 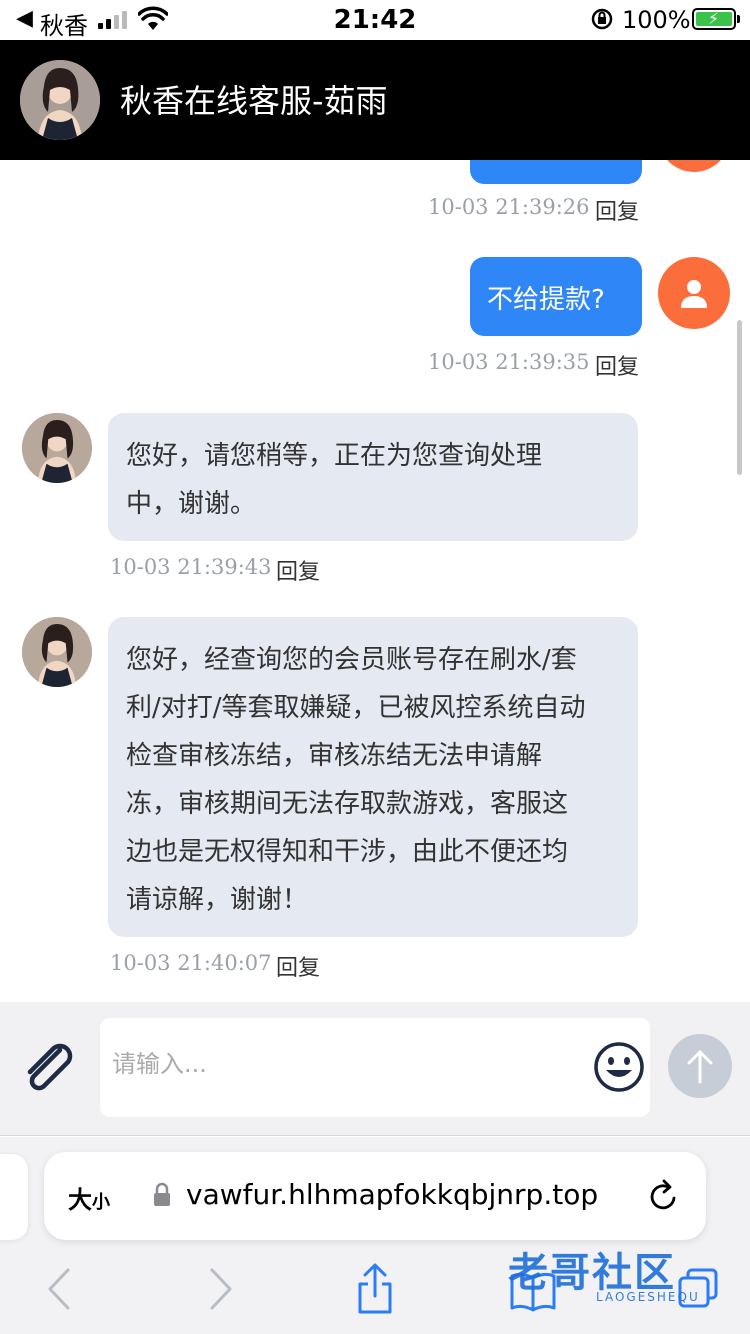 I want to click on message-input-bar, so click(x=375, y=1069).